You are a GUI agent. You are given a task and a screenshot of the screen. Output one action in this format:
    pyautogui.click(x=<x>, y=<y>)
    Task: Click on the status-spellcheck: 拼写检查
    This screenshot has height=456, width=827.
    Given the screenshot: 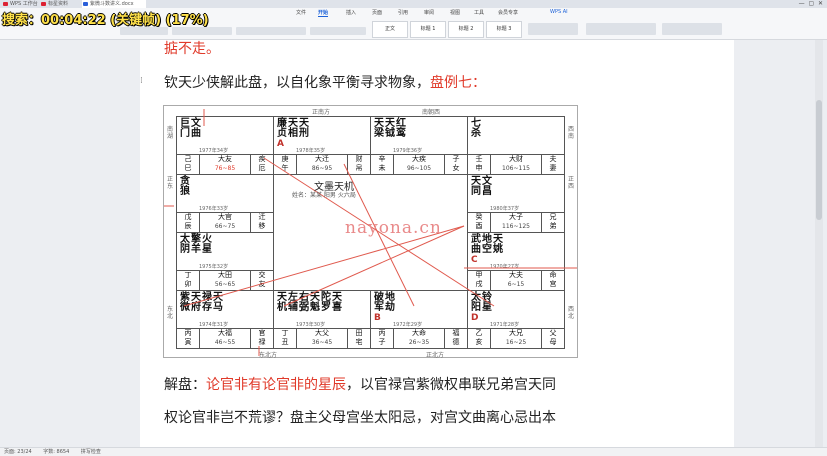 What is the action you would take?
    pyautogui.click(x=91, y=452)
    